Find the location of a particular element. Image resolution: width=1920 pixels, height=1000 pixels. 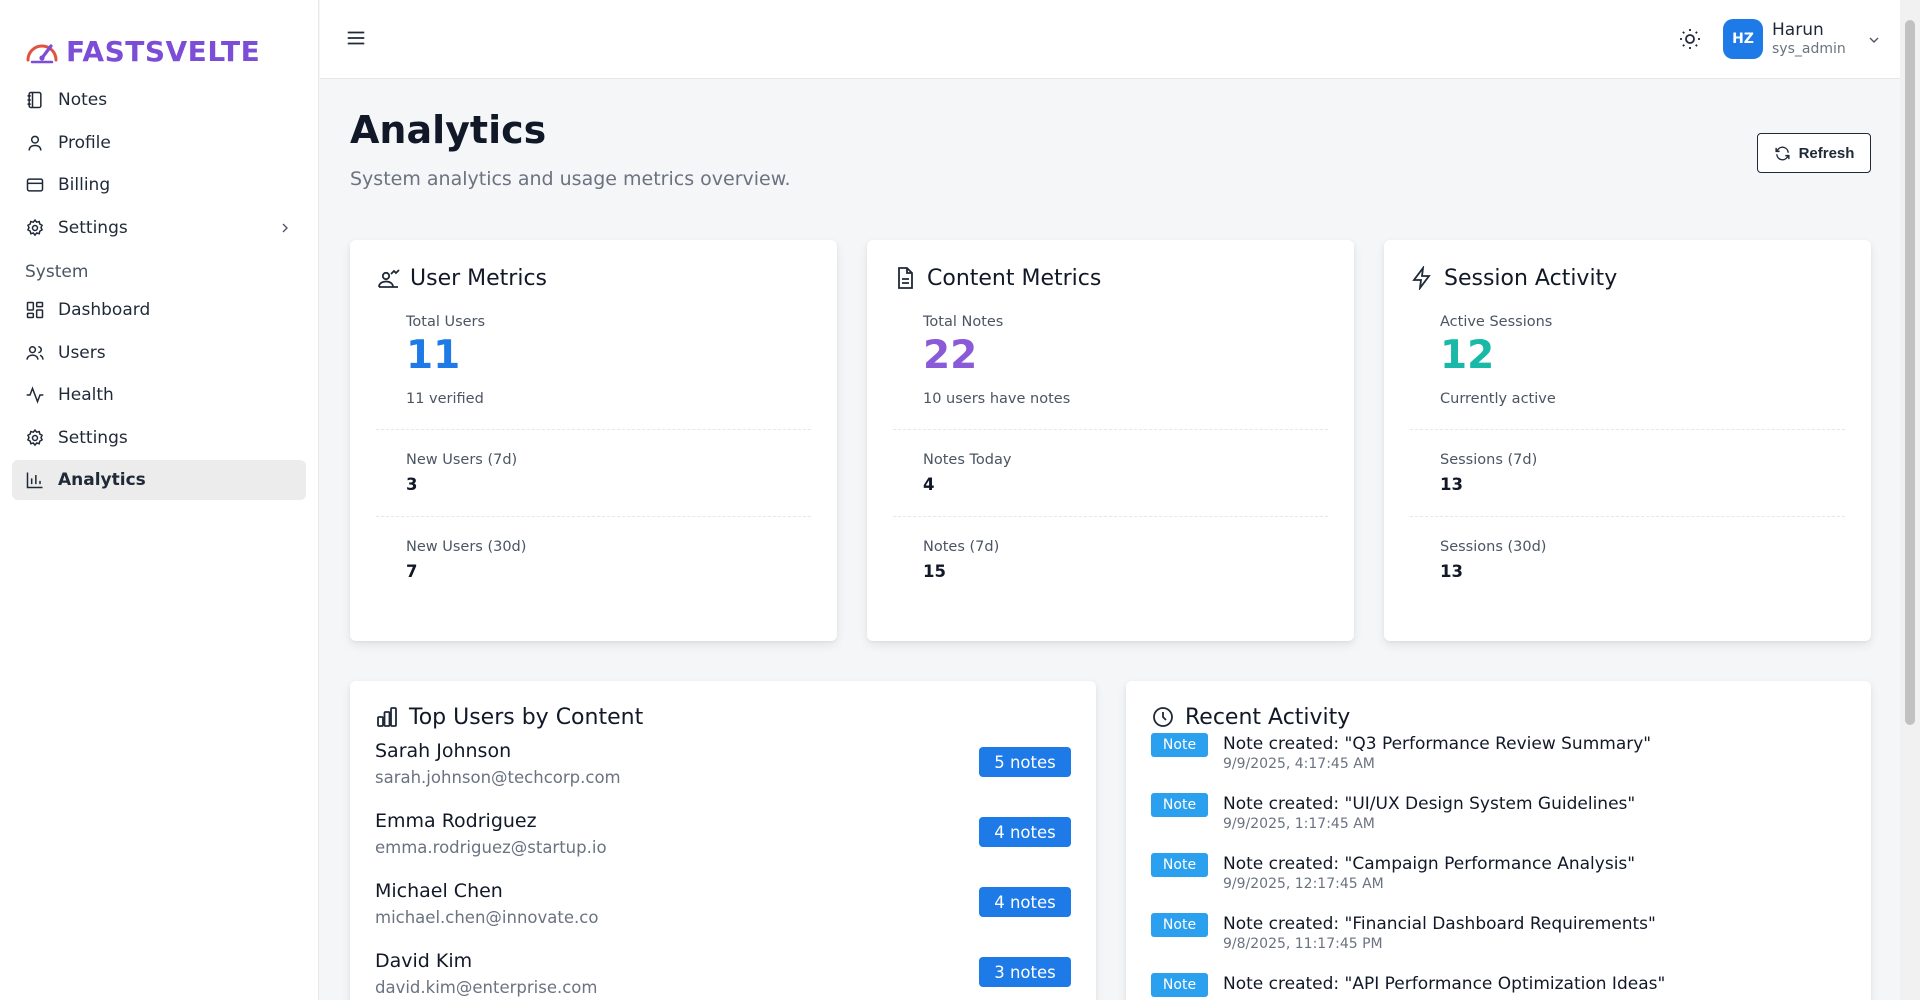

sidebar-item-dashboard: Dashboard is located at coordinates (159, 310).